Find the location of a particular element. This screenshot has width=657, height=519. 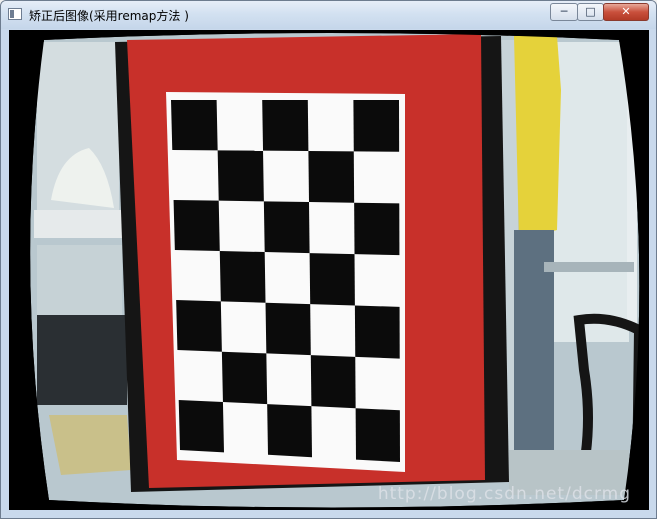

maximize-button: □ is located at coordinates (590, 12).